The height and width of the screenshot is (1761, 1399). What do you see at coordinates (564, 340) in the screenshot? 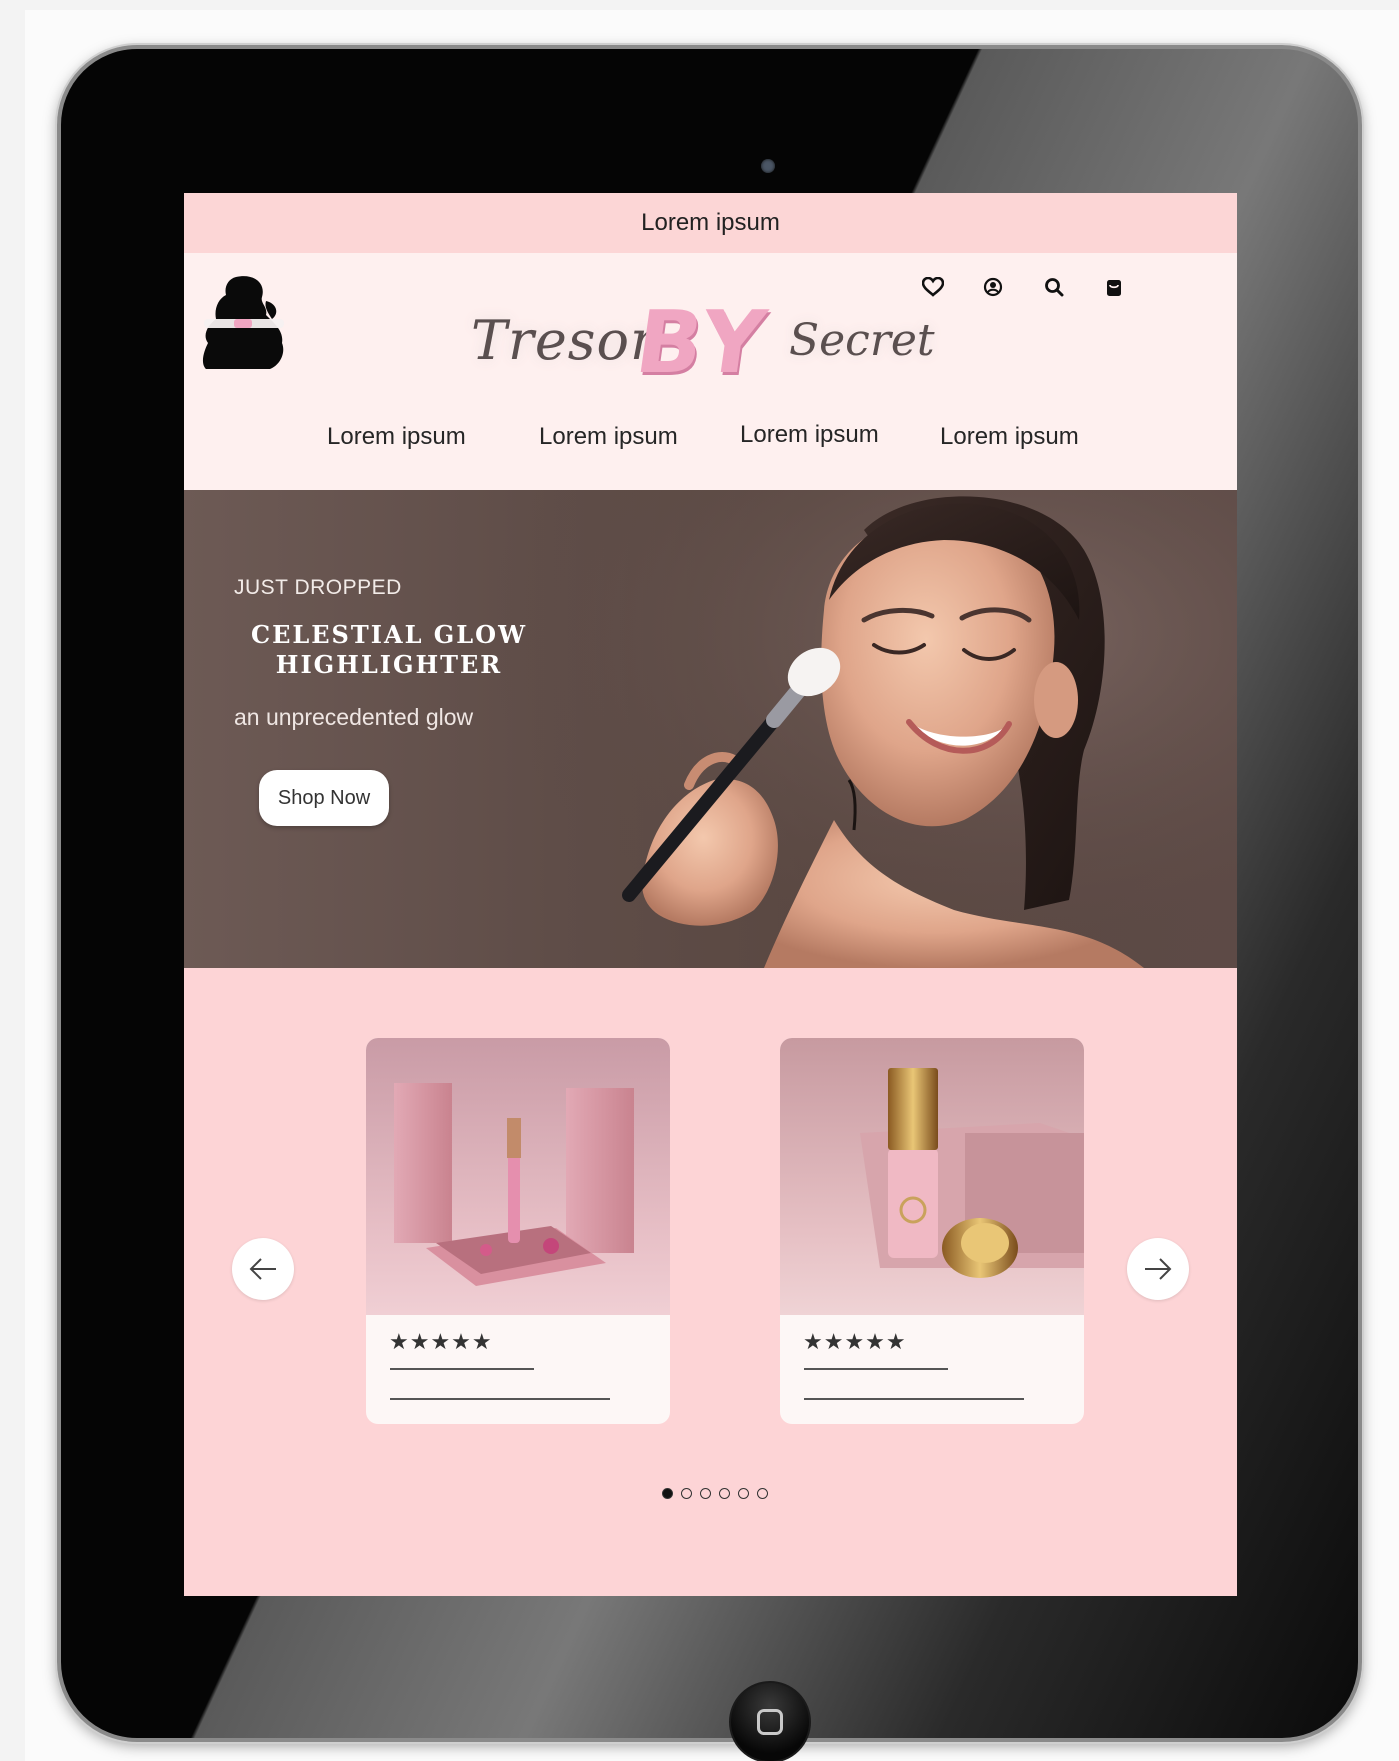
I see `brand-tresor: Tresor` at bounding box center [564, 340].